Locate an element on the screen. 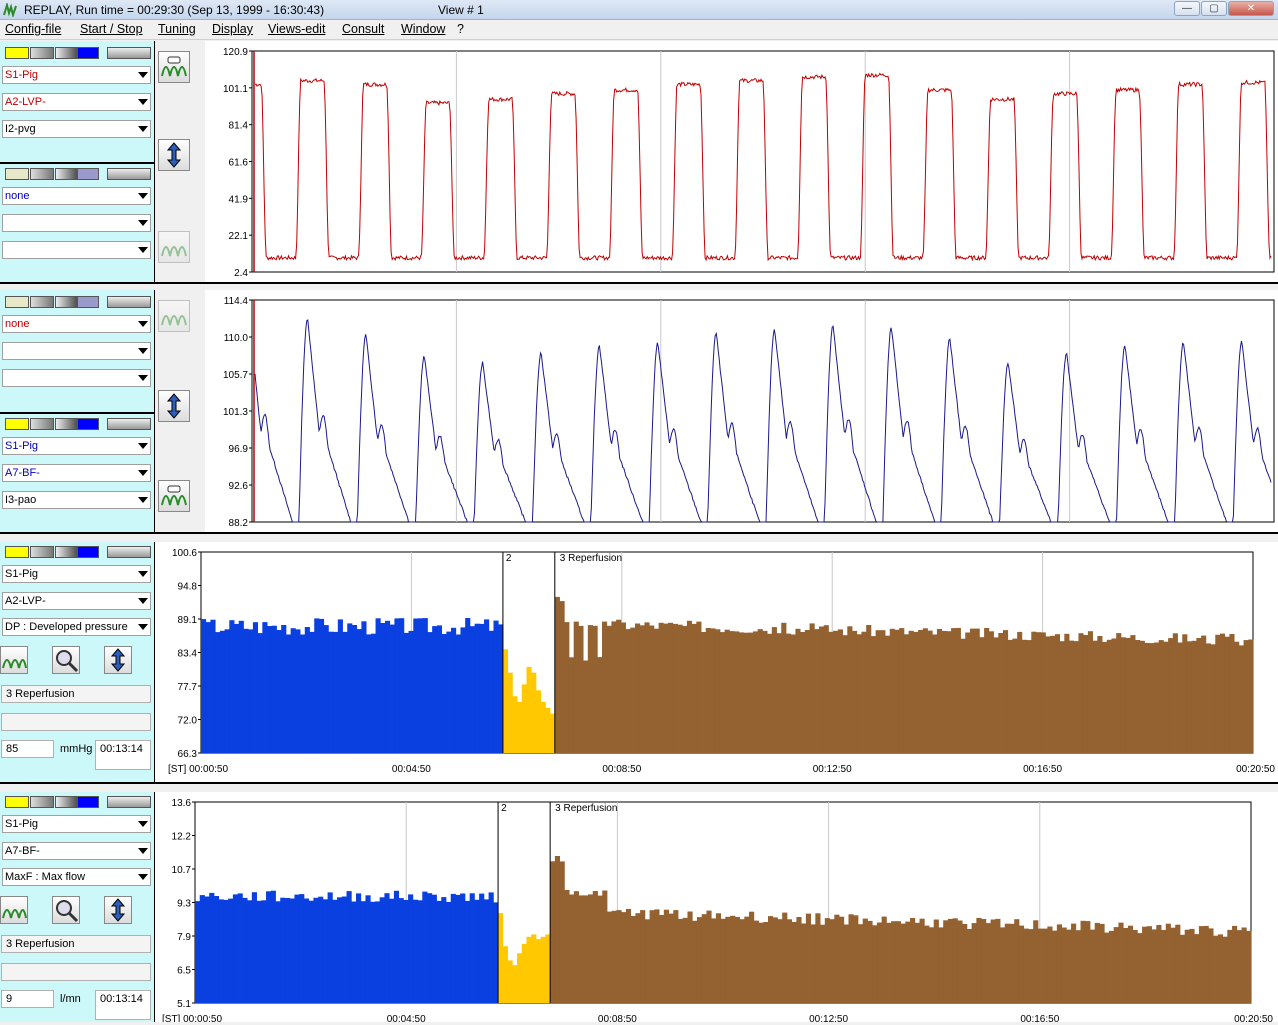 The height and width of the screenshot is (1025, 1278). y-tick-label: 94.8 is located at coordinates (188, 587).